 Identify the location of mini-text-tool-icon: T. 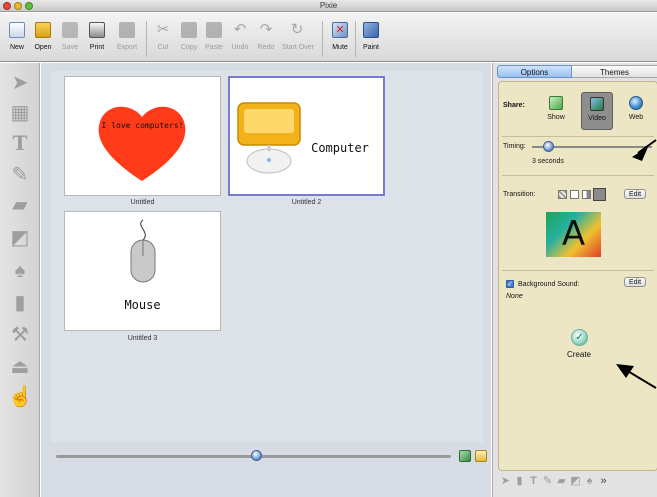
(533, 481).